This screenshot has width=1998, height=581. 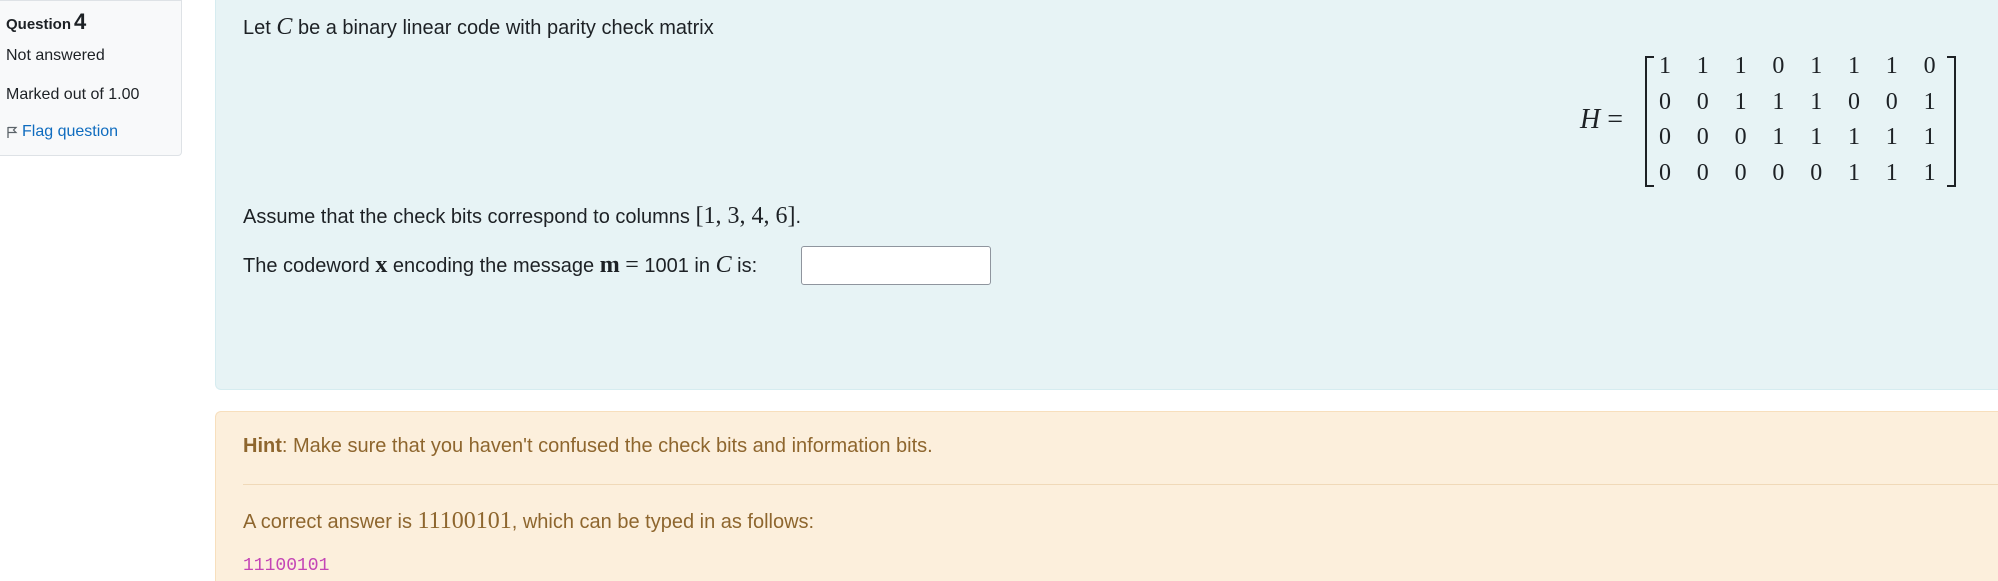 I want to click on flag-question-link: Flag question, so click(x=62, y=132).